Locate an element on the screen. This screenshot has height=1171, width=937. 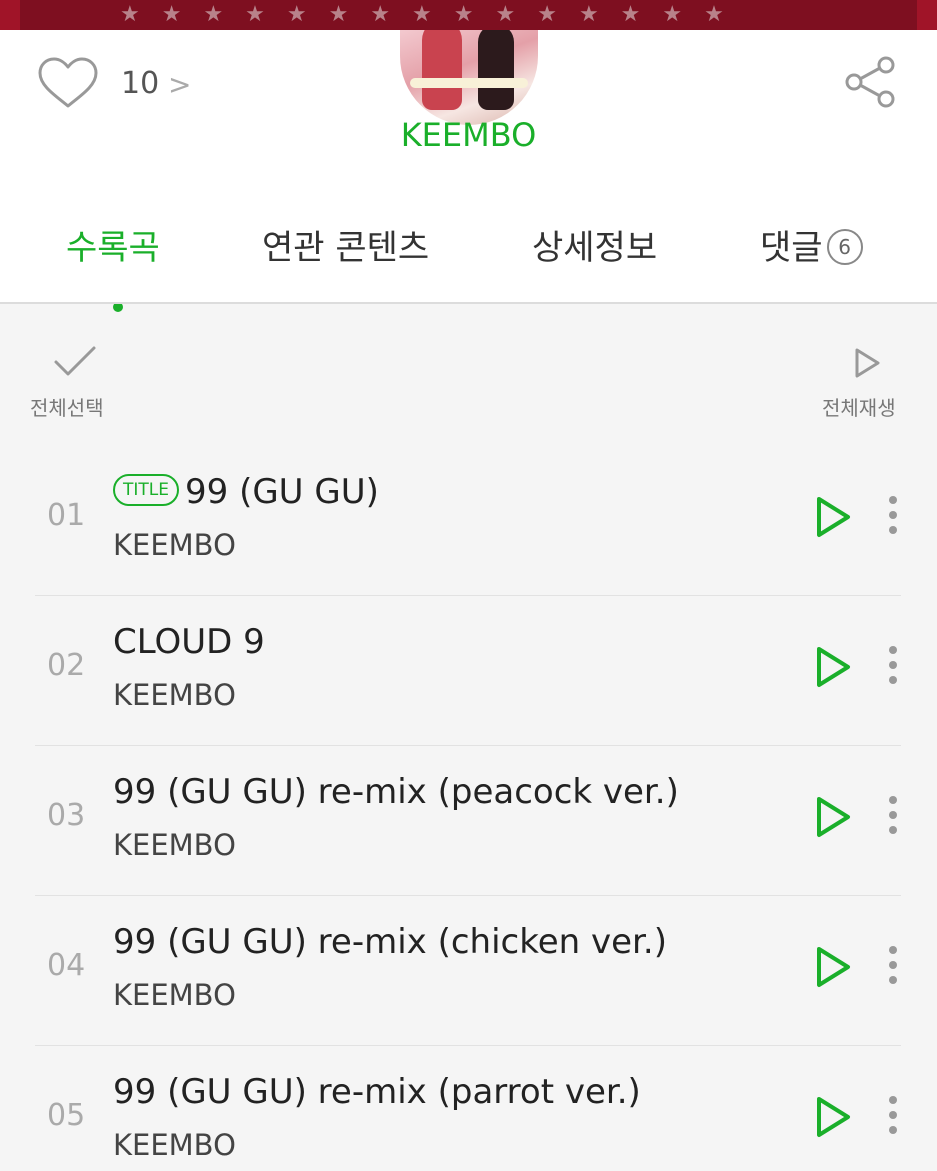
track-title-wrap: 99 (GU GU) re-mix (chicken ver.) is located at coordinates (390, 942).